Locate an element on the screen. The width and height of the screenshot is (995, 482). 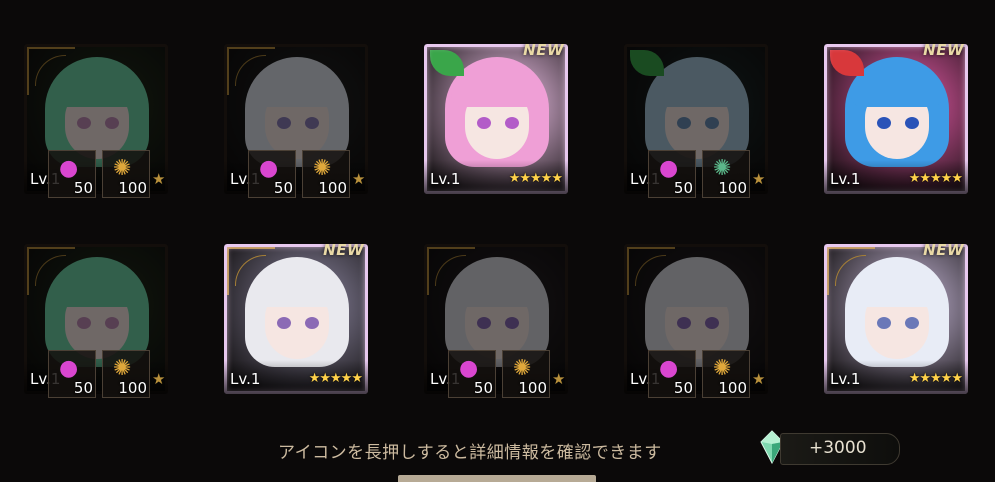
green-ore-material-slot: ✺ 100 is located at coordinates (726, 174).